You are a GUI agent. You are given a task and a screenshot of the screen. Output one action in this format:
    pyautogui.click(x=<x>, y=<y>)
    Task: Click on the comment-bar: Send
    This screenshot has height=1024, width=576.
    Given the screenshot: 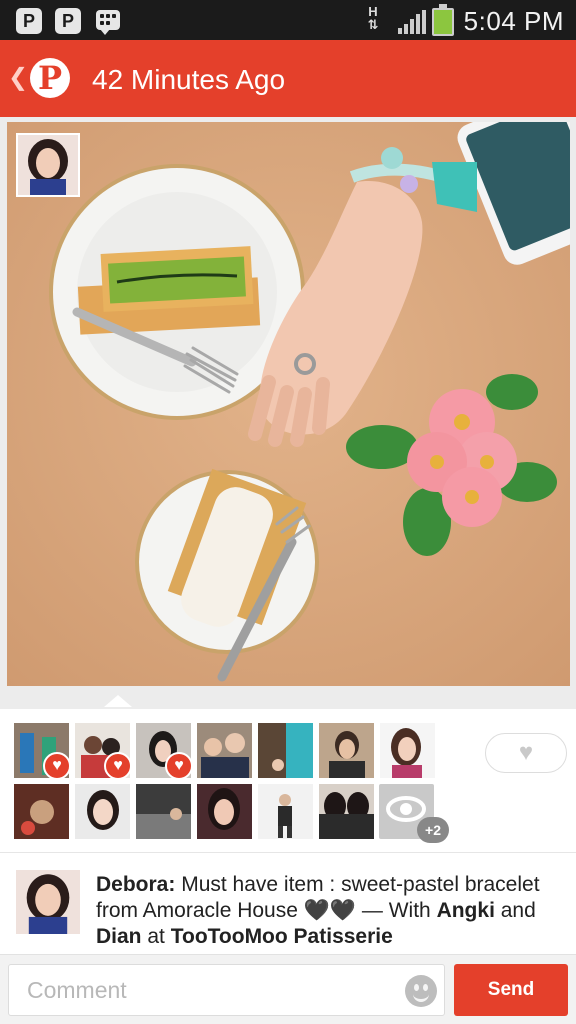 What is the action you would take?
    pyautogui.click(x=288, y=989)
    